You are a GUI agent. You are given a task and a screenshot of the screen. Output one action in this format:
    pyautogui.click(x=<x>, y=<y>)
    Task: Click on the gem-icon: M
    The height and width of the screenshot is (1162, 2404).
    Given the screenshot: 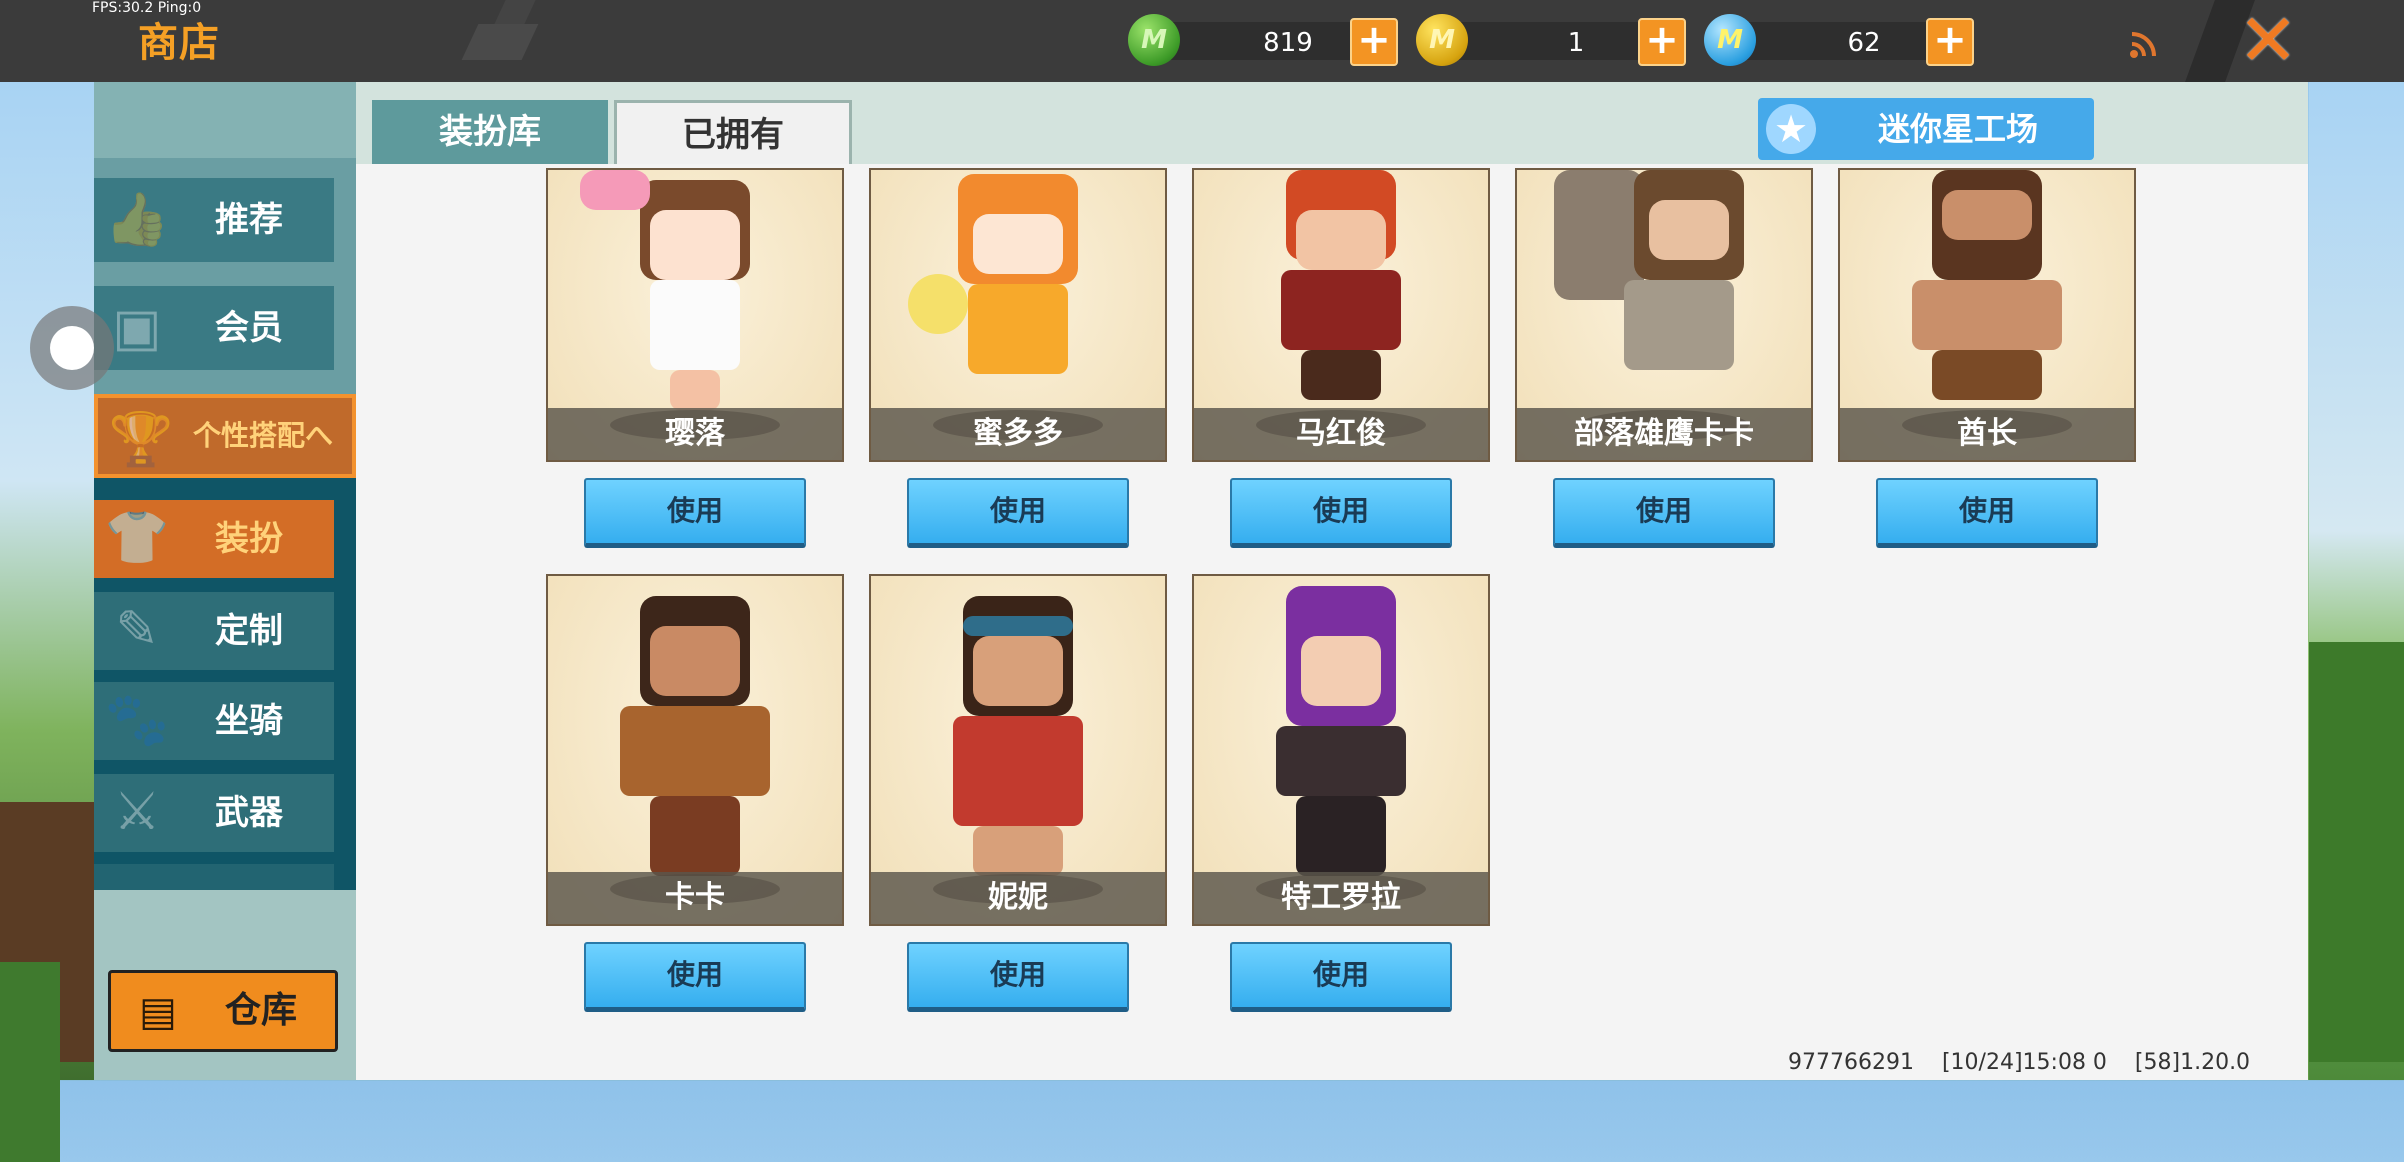 What is the action you would take?
    pyautogui.click(x=1154, y=40)
    